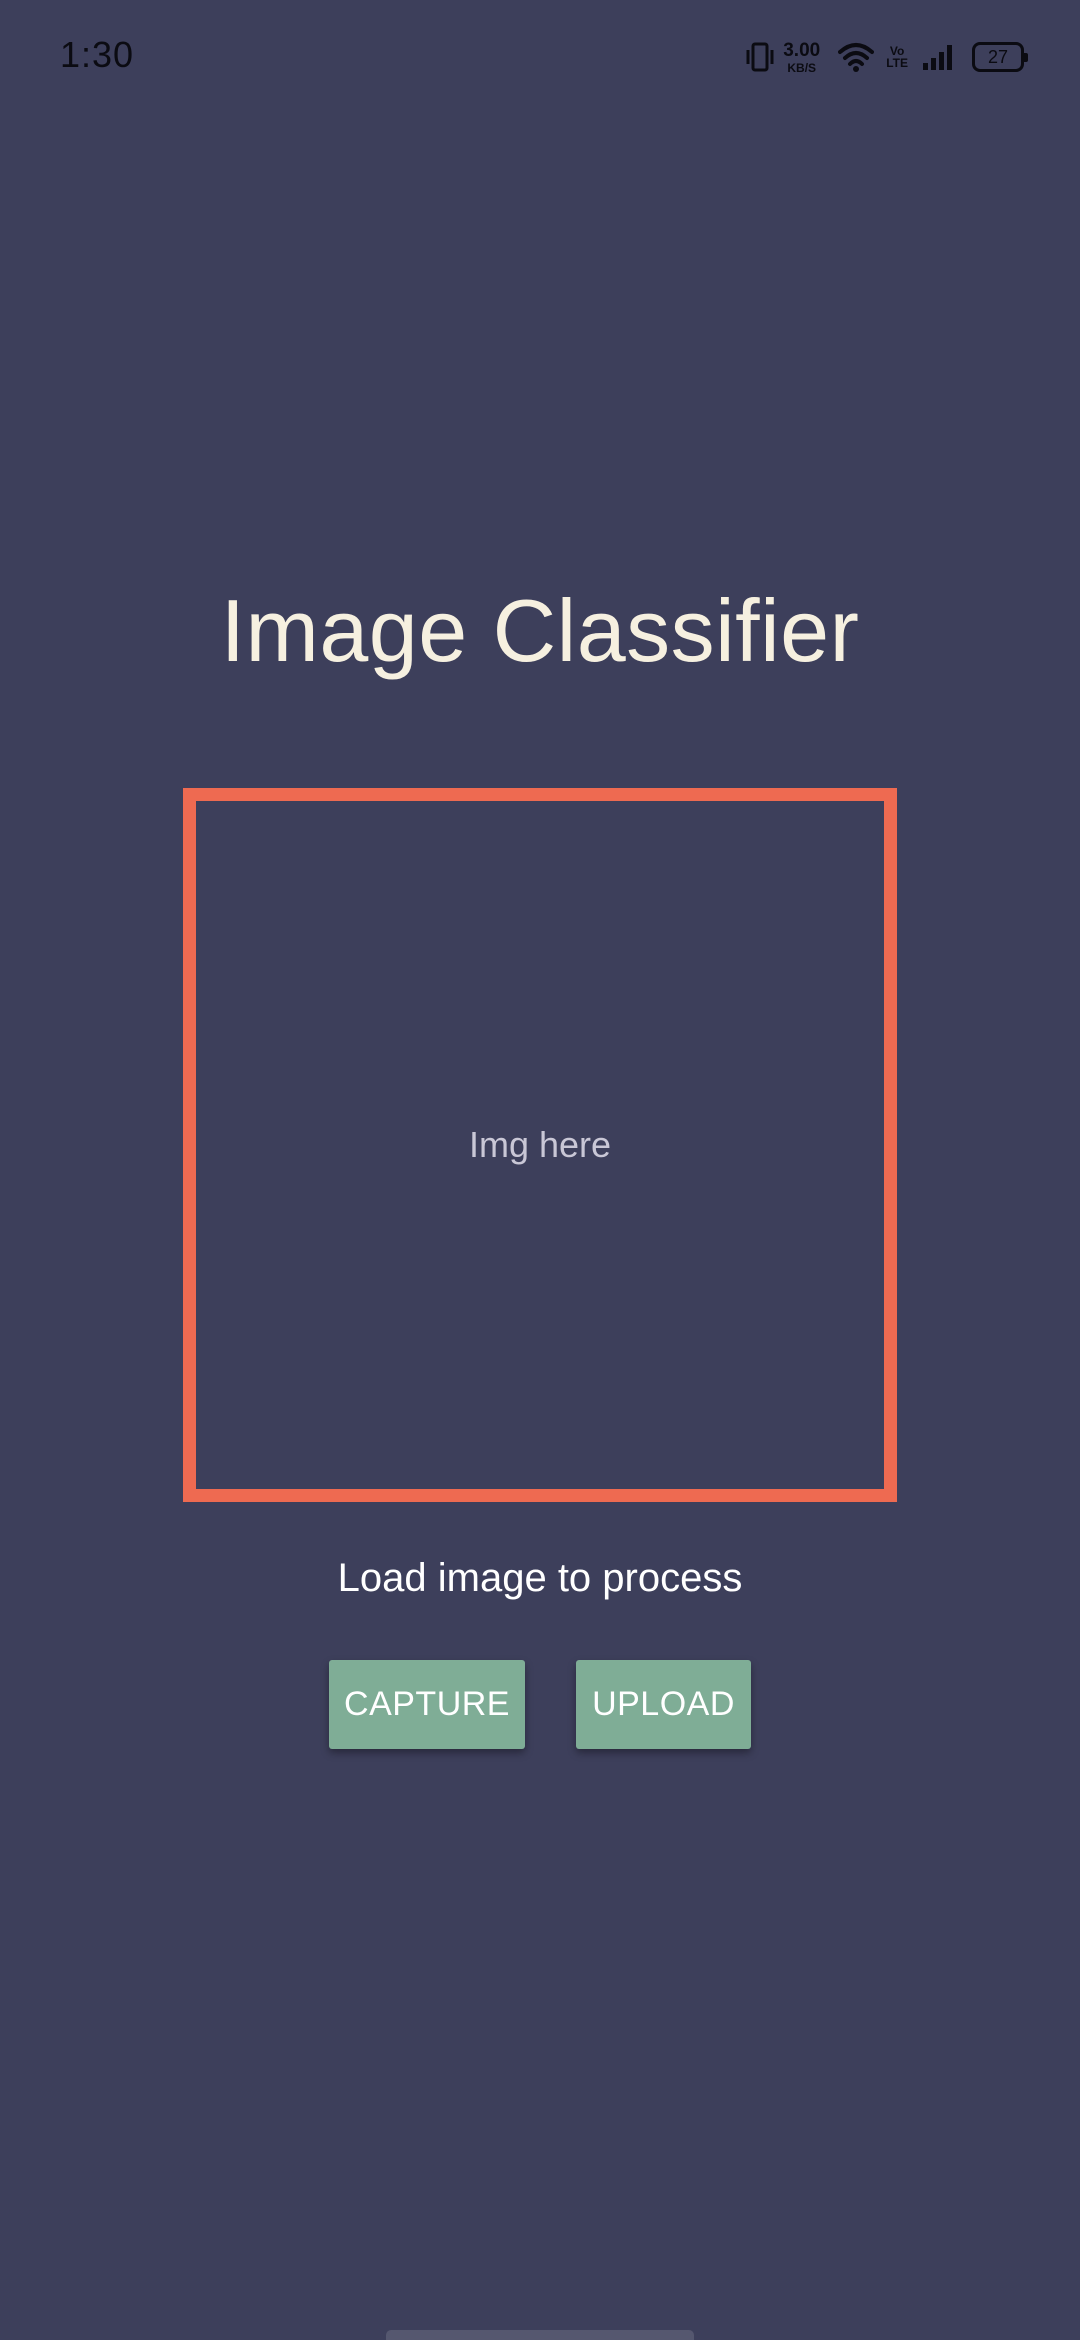 The image size is (1080, 2340). Describe the element at coordinates (540, 55) in the screenshot. I see `status-bar: 1:30 3.00 KB/S Vo LTE 27` at that location.